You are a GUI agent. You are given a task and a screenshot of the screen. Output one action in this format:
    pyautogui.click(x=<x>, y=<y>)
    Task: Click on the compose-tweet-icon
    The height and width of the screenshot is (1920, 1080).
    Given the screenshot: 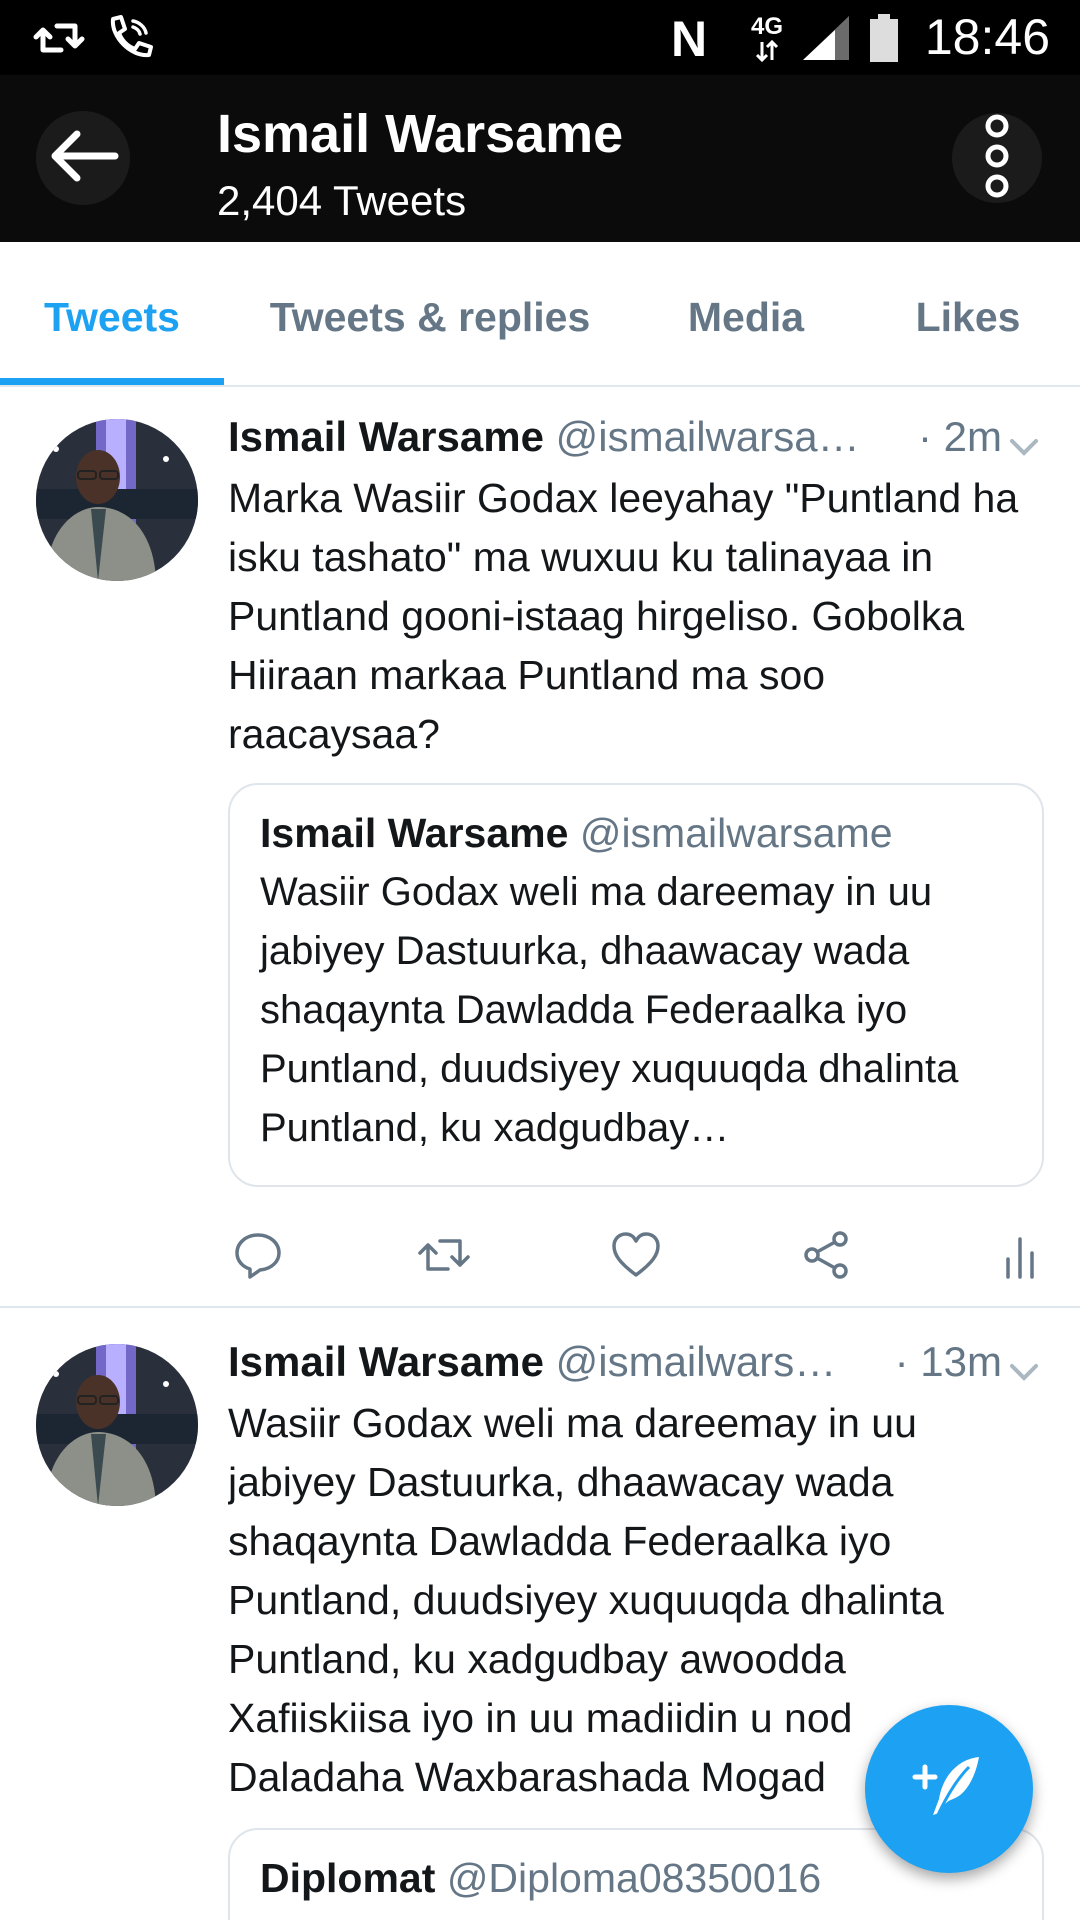 What is the action you would take?
    pyautogui.click(x=949, y=1789)
    